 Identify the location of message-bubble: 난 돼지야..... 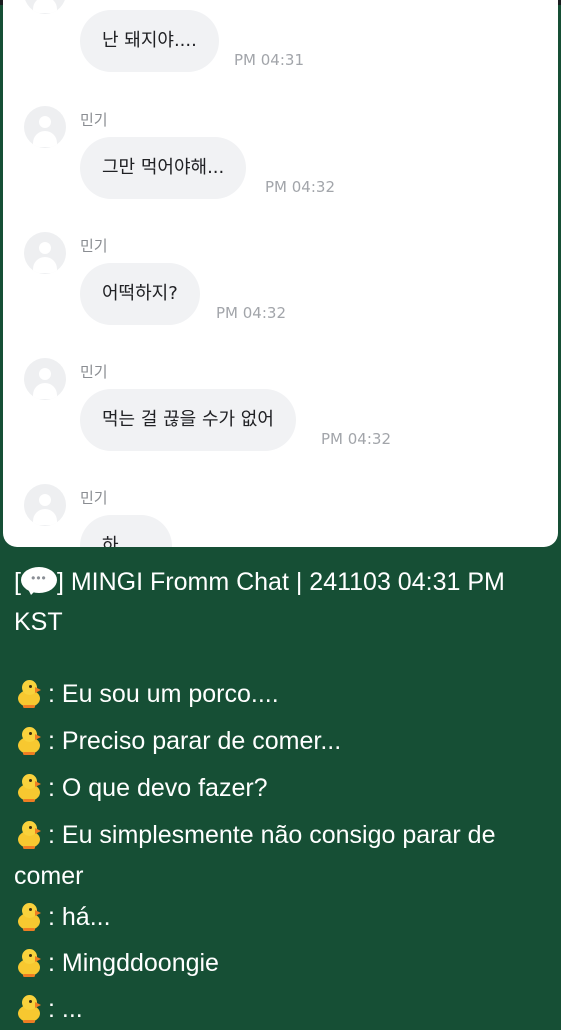
(149, 41).